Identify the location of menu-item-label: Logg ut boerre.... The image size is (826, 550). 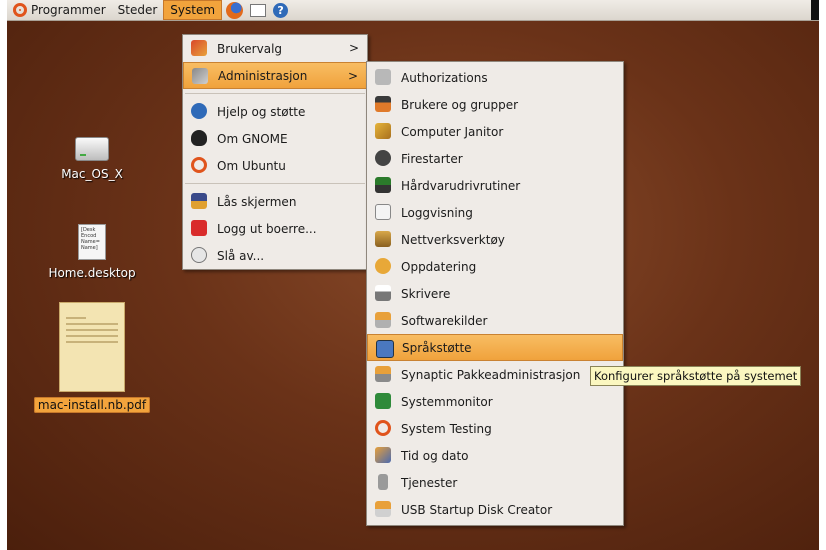
(267, 228).